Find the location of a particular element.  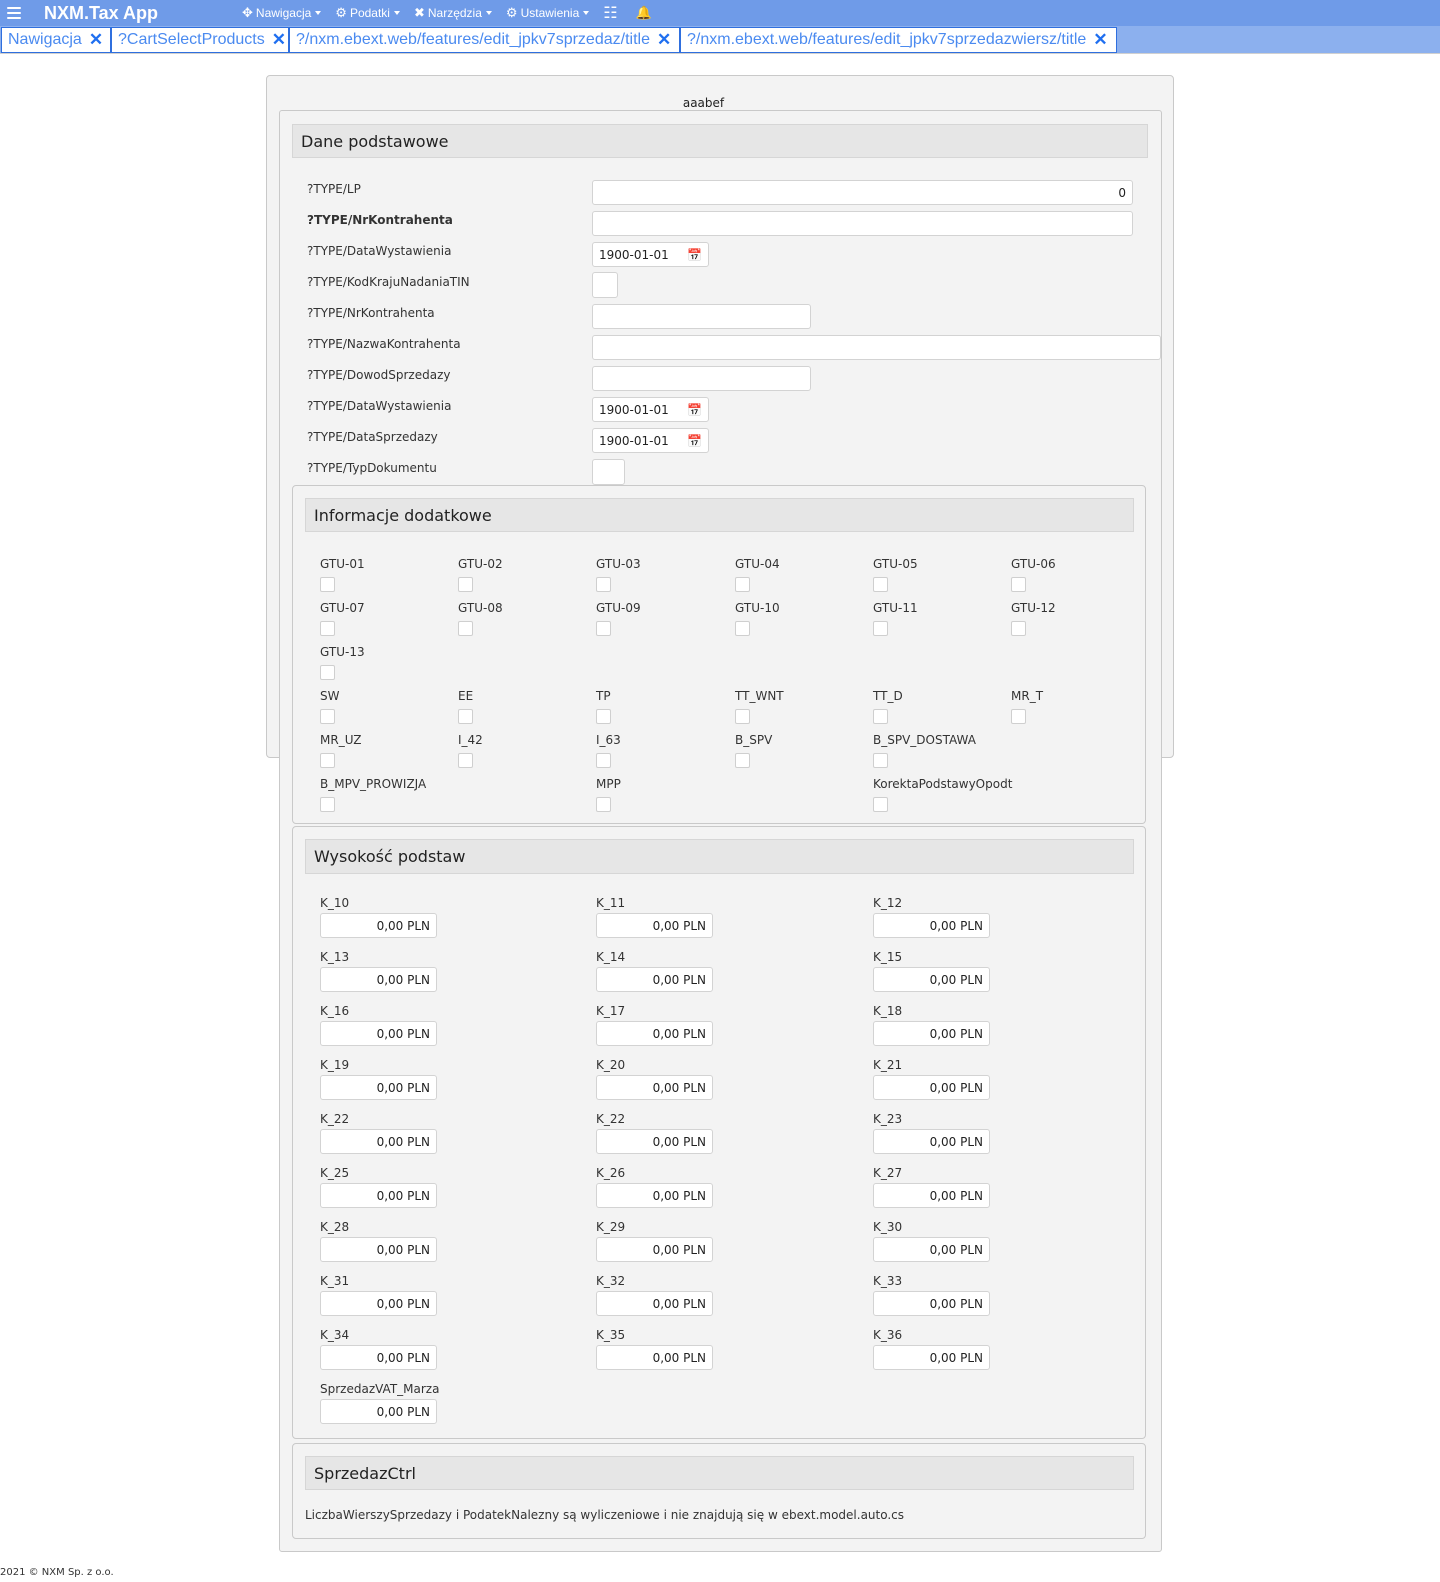

menu-ustawienia: ⚙ Ustawienia is located at coordinates (548, 13).